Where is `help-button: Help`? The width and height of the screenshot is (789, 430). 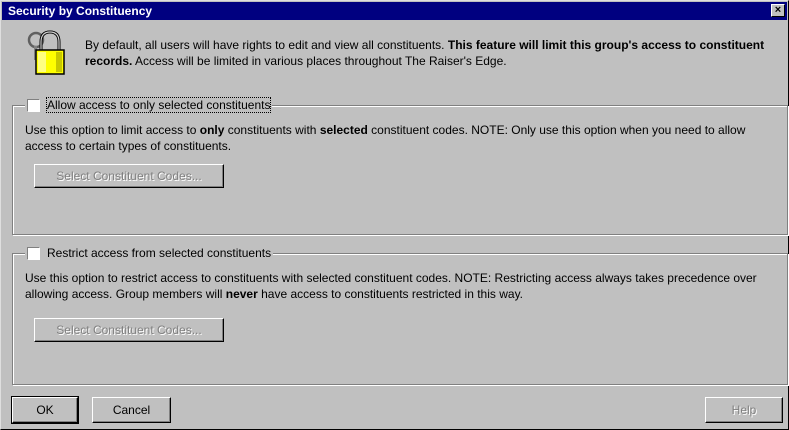
help-button: Help is located at coordinates (744, 410).